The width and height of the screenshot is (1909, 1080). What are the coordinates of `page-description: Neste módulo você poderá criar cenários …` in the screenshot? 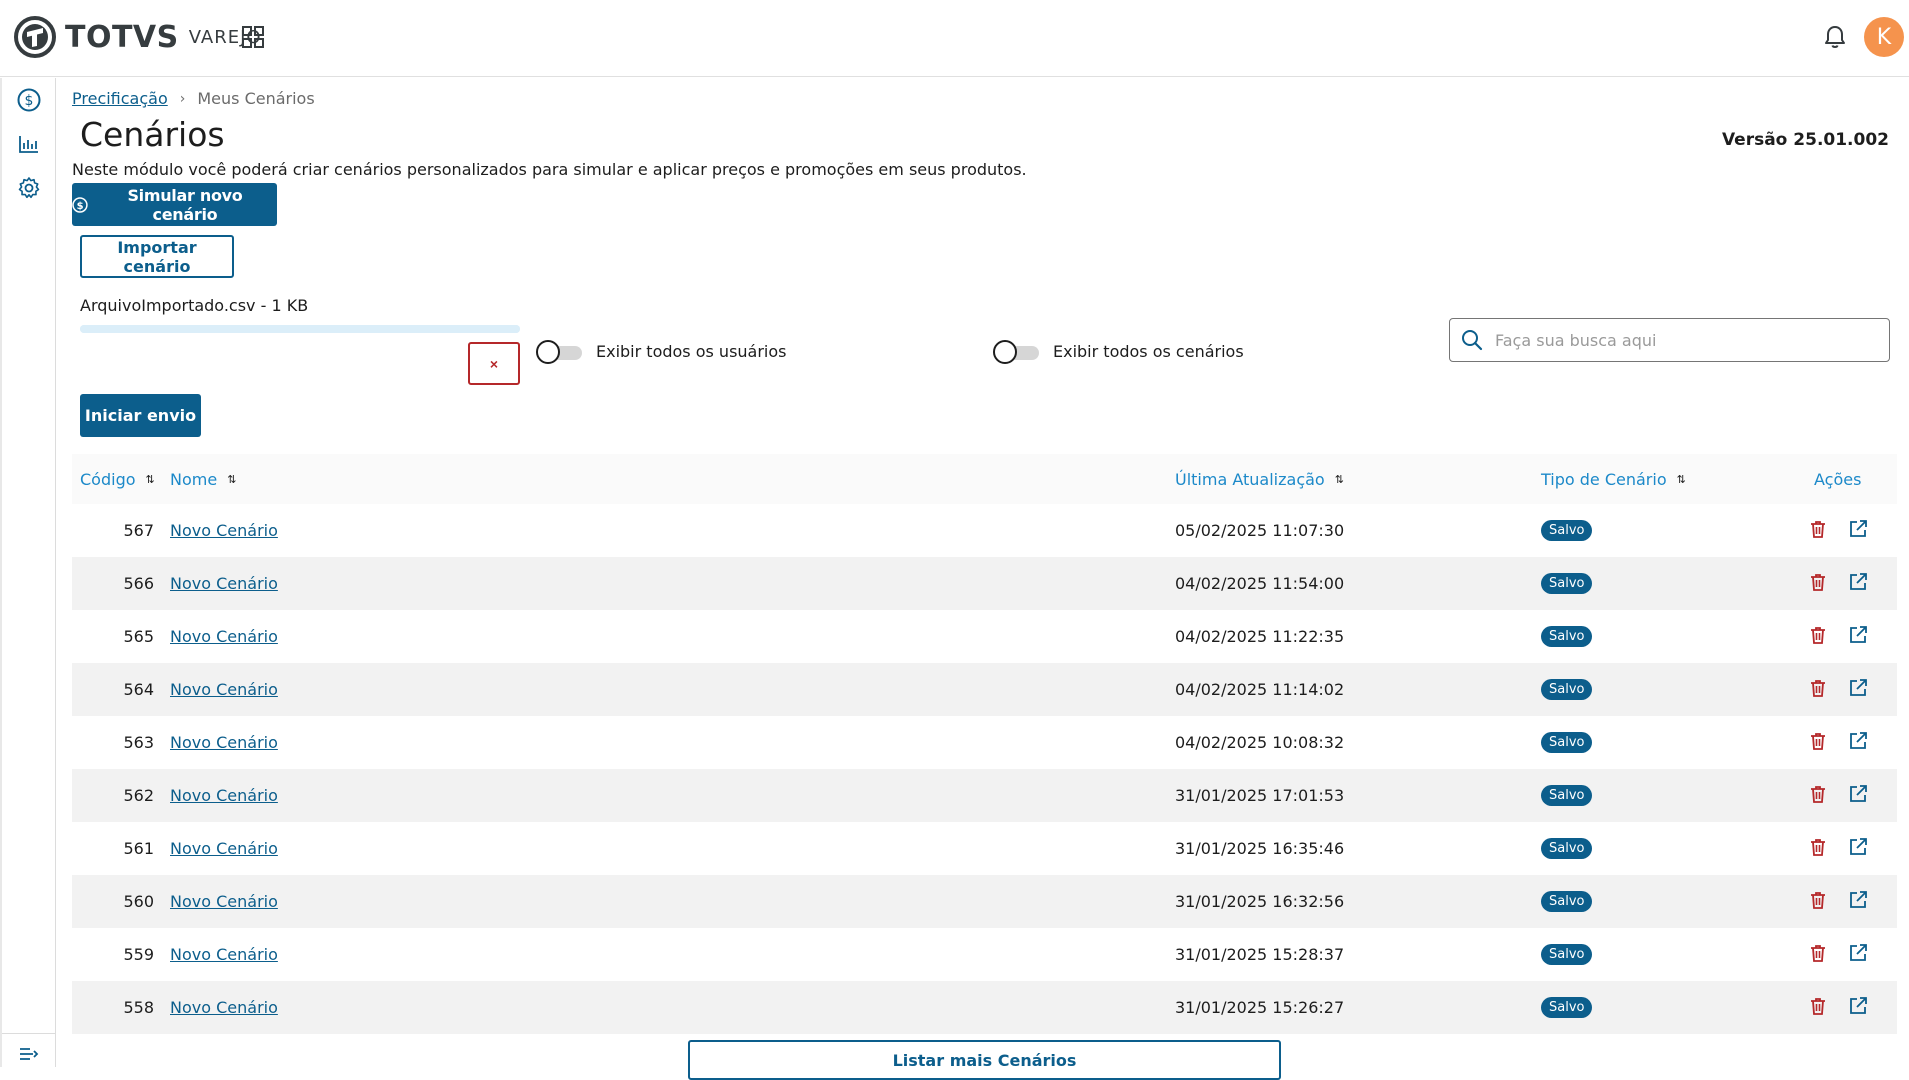 It's located at (549, 169).